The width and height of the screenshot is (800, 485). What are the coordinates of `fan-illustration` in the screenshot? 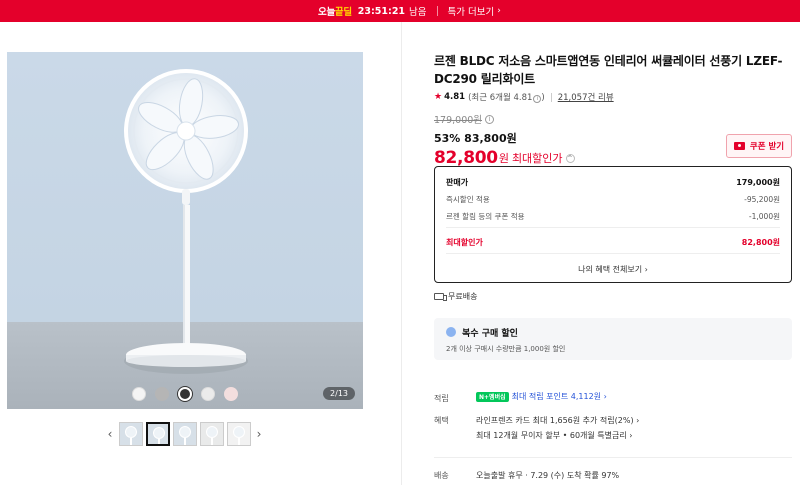 It's located at (186, 221).